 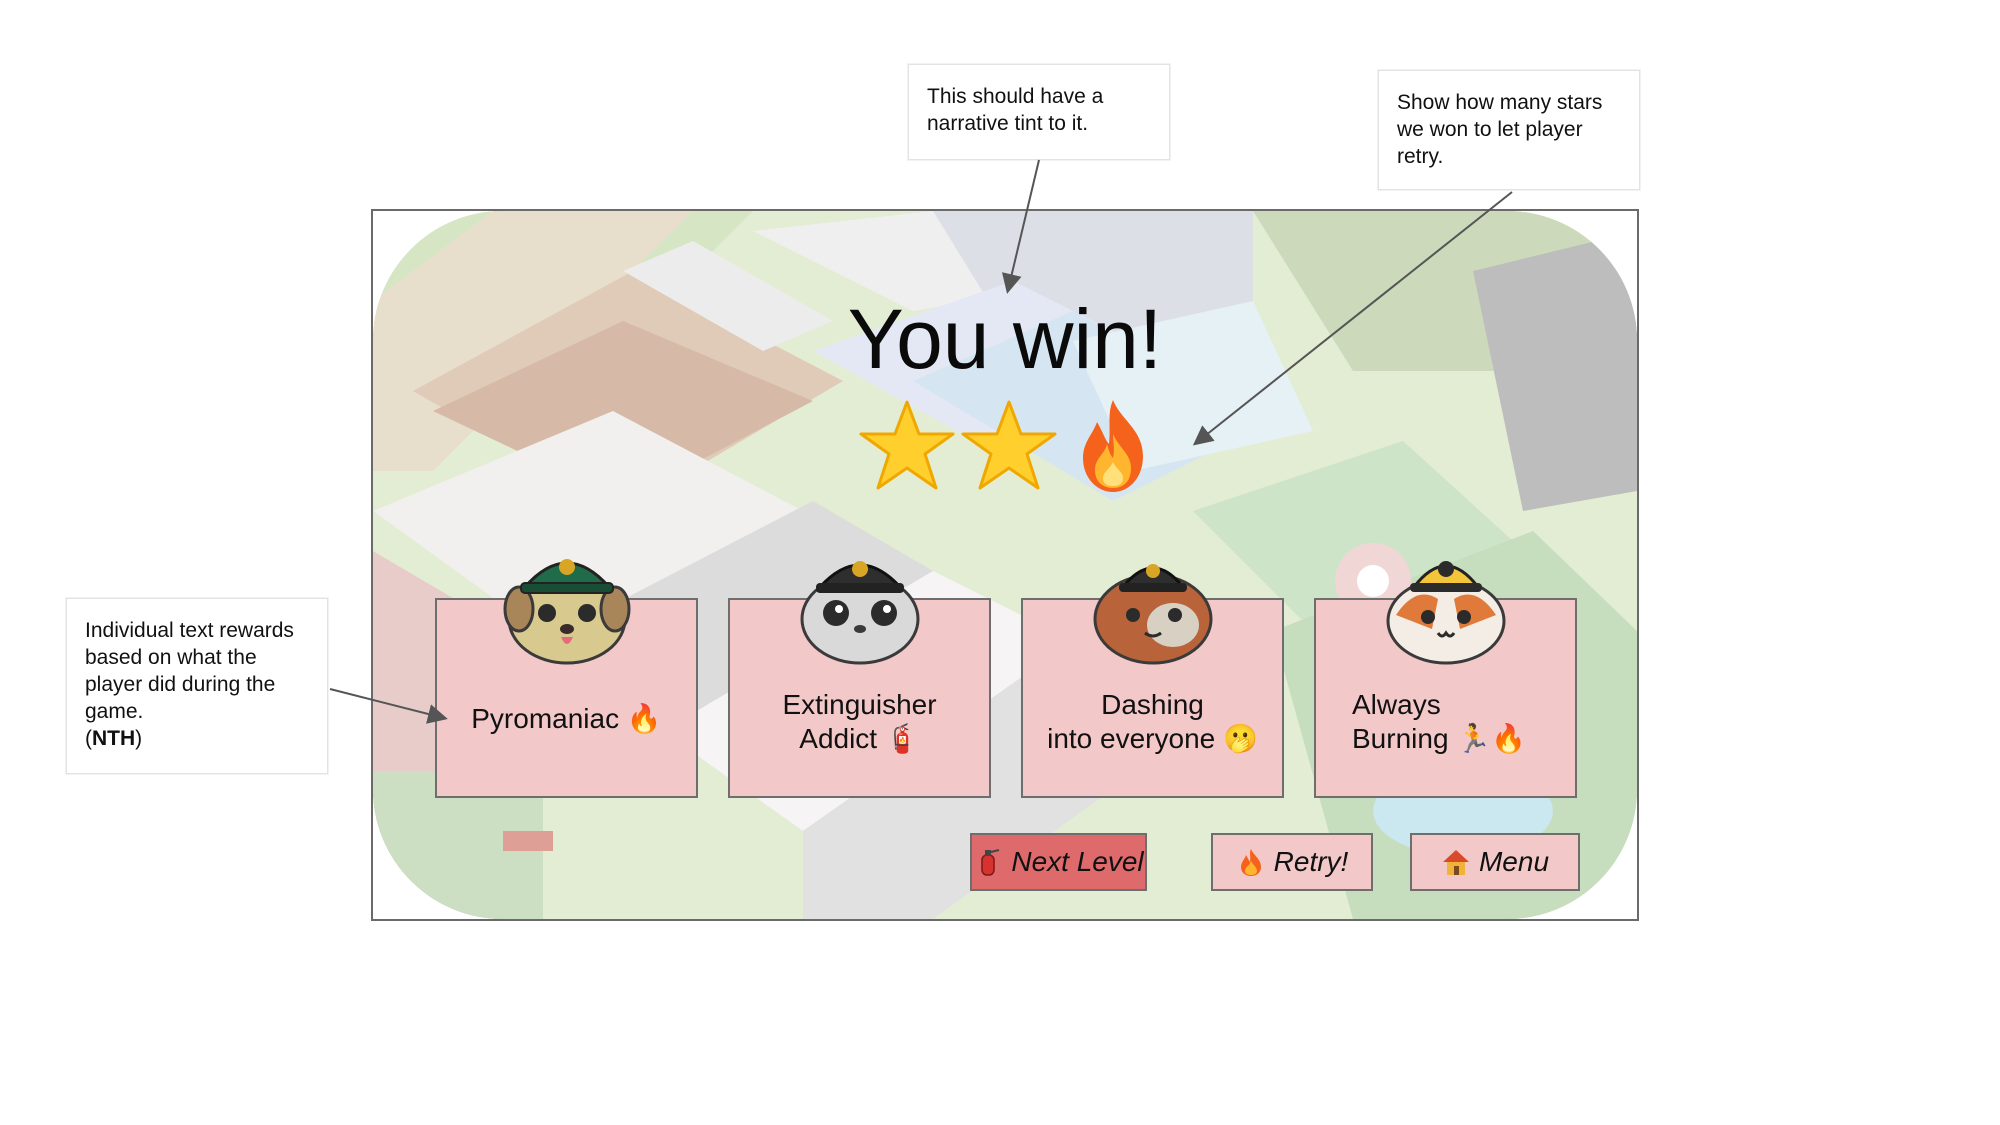 I want to click on menu-button: Menu, so click(x=1495, y=862).